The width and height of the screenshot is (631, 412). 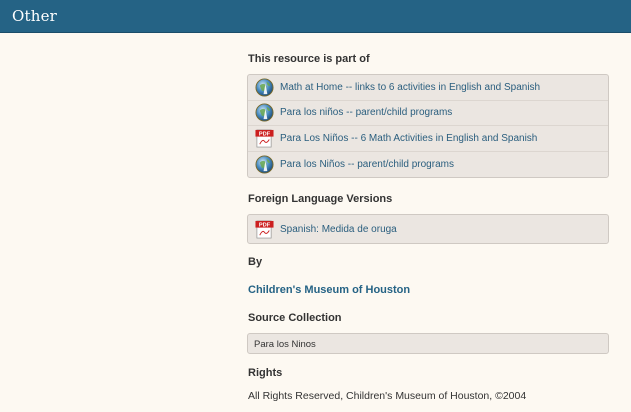 I want to click on rights-heading: Rights, so click(x=265, y=373).